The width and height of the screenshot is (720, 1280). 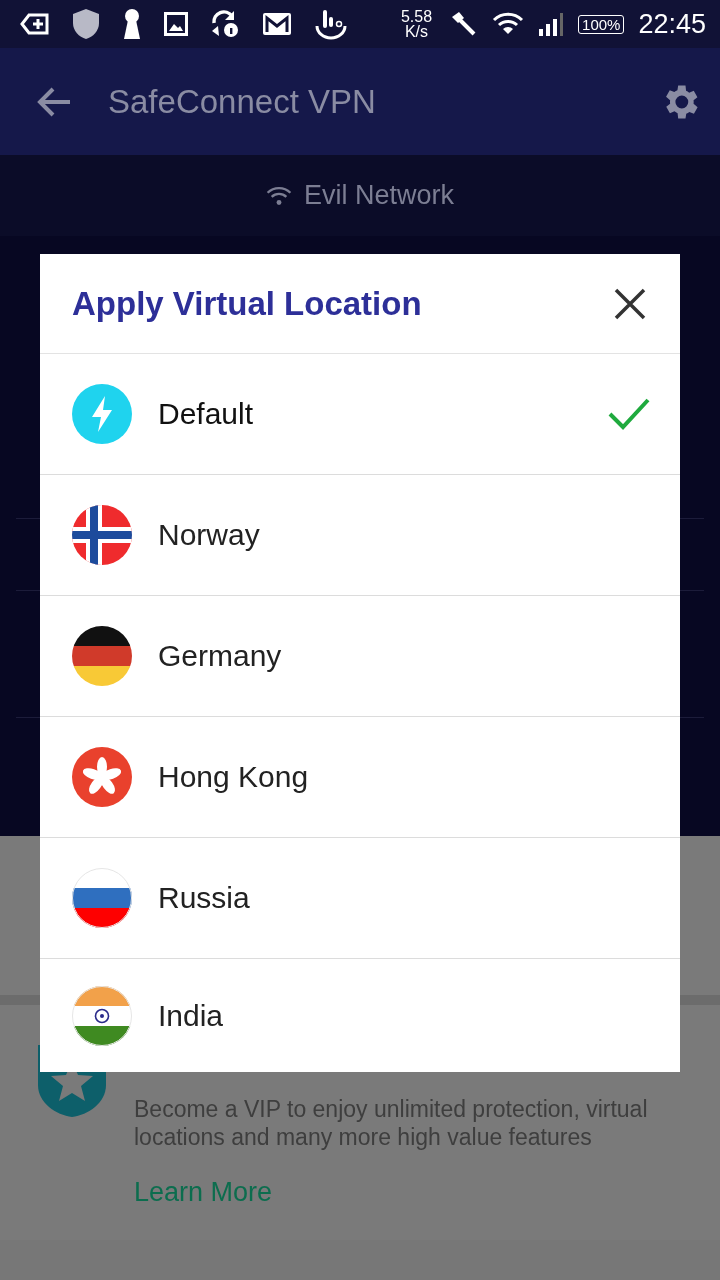 I want to click on checkmark-icon, so click(x=629, y=414).